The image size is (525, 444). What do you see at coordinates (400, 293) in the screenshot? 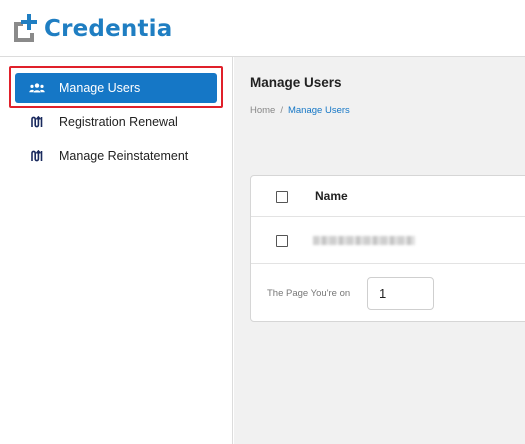
I see `page-number-input: 1` at bounding box center [400, 293].